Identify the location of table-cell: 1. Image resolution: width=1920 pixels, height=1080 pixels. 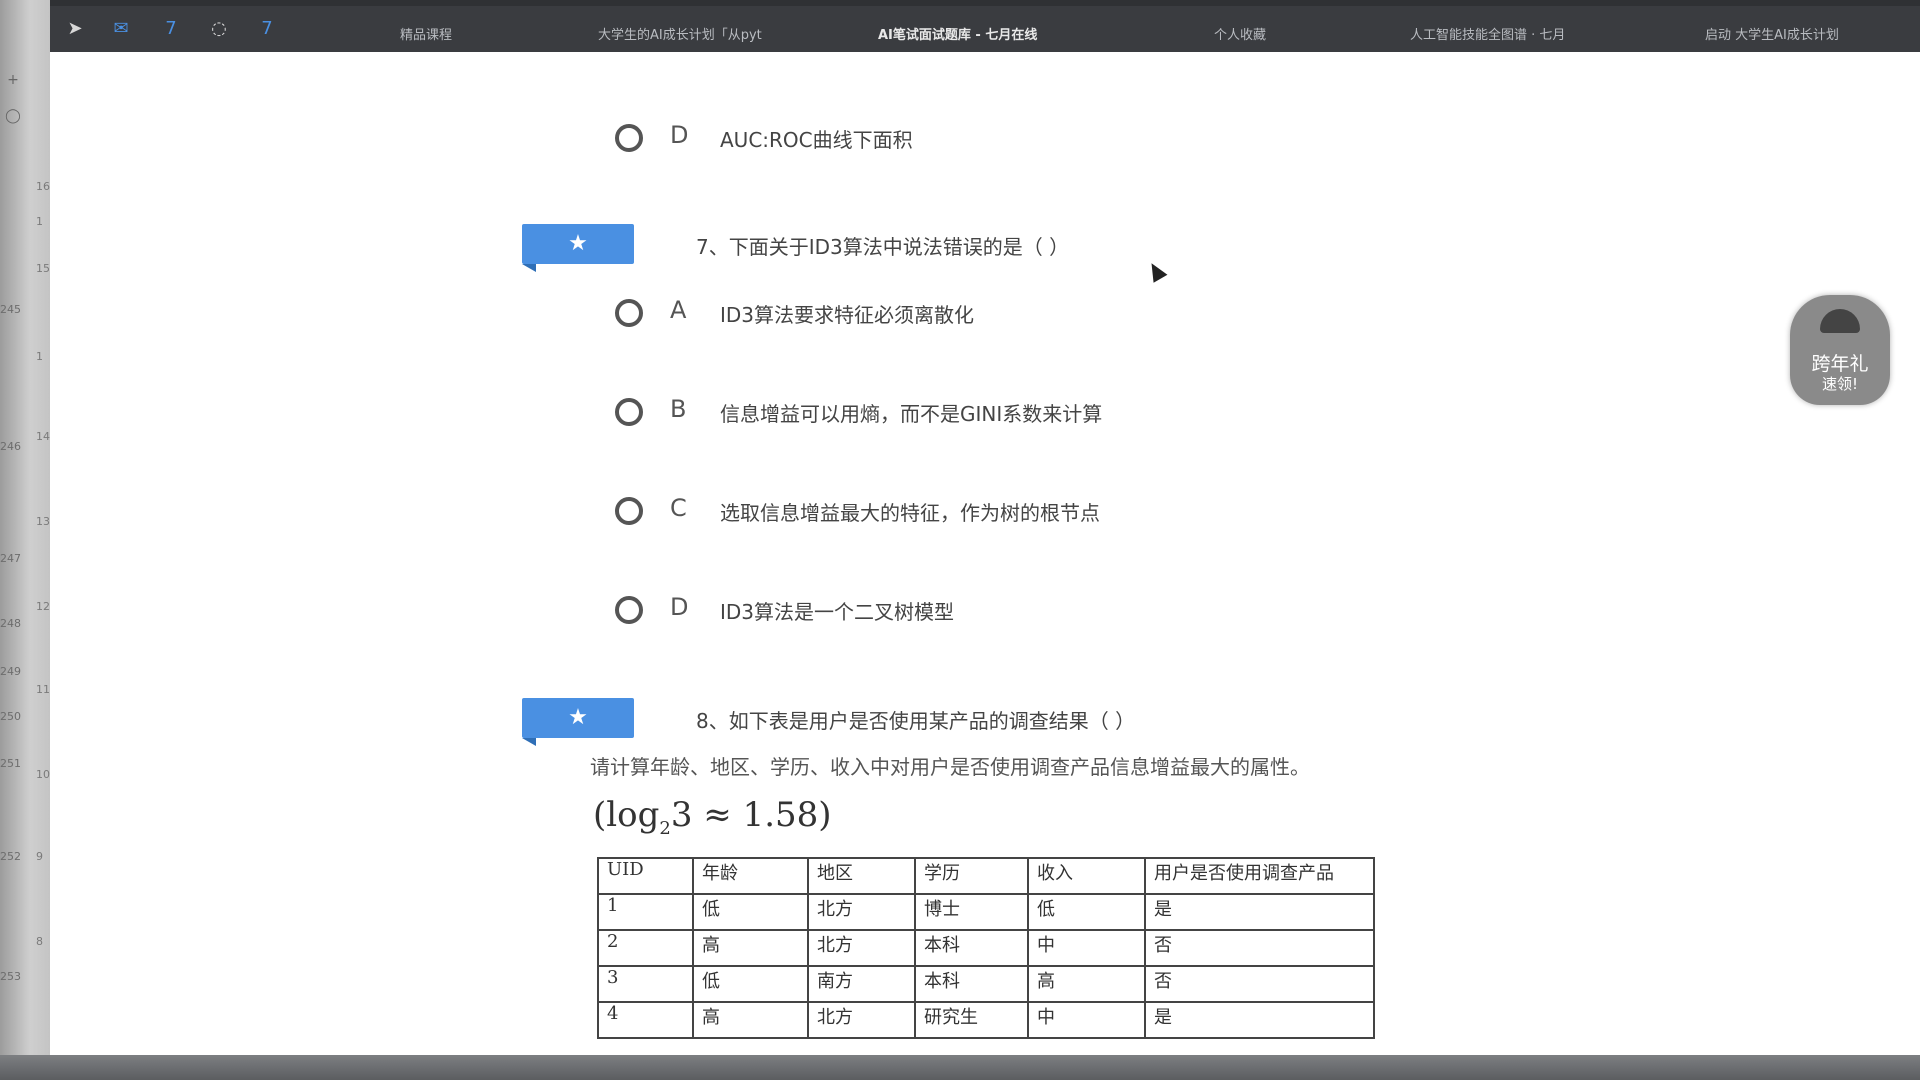
(645, 912).